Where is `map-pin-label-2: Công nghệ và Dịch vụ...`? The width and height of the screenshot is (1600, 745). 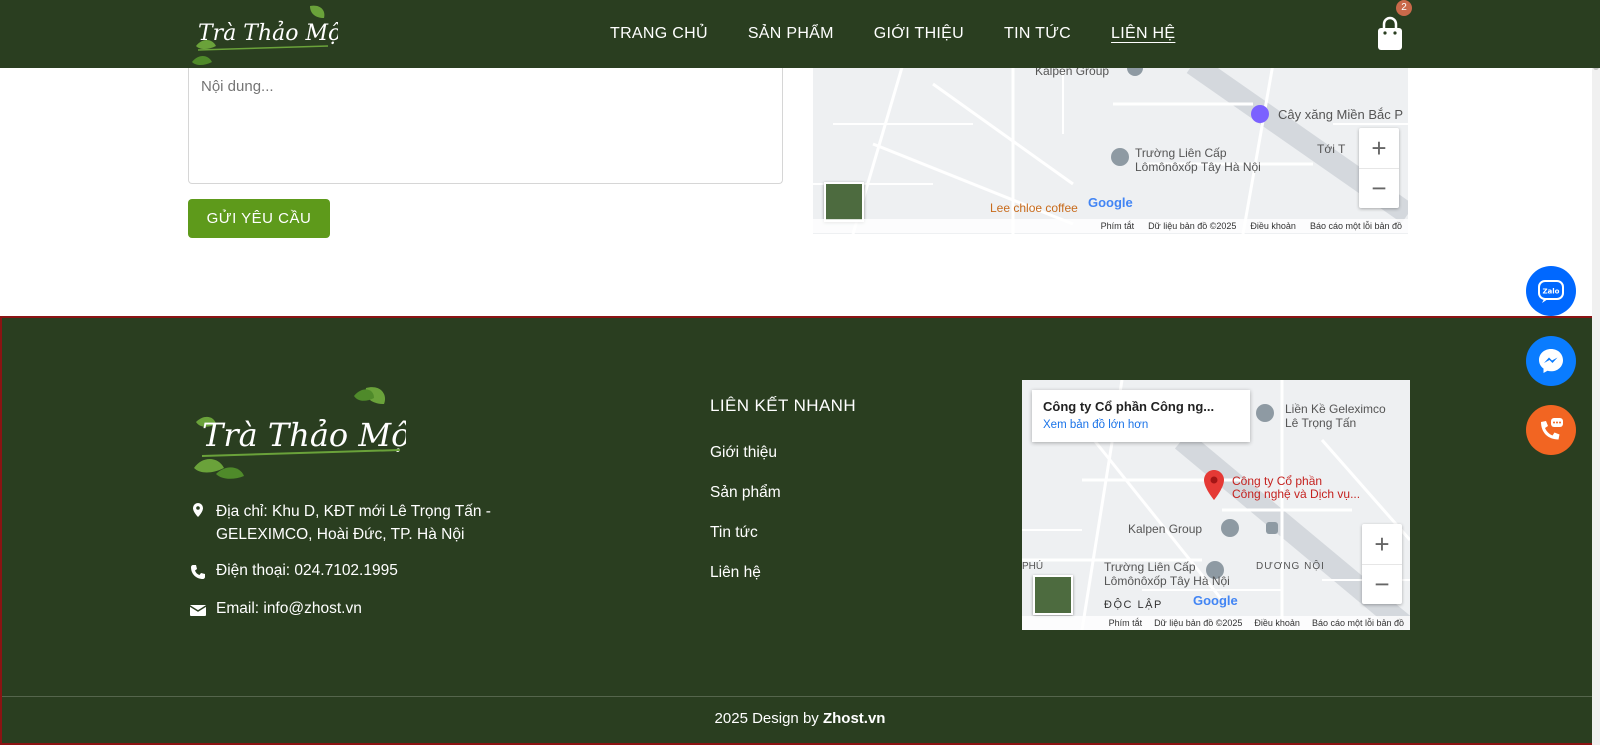 map-pin-label-2: Công nghệ và Dịch vụ... is located at coordinates (1296, 494).